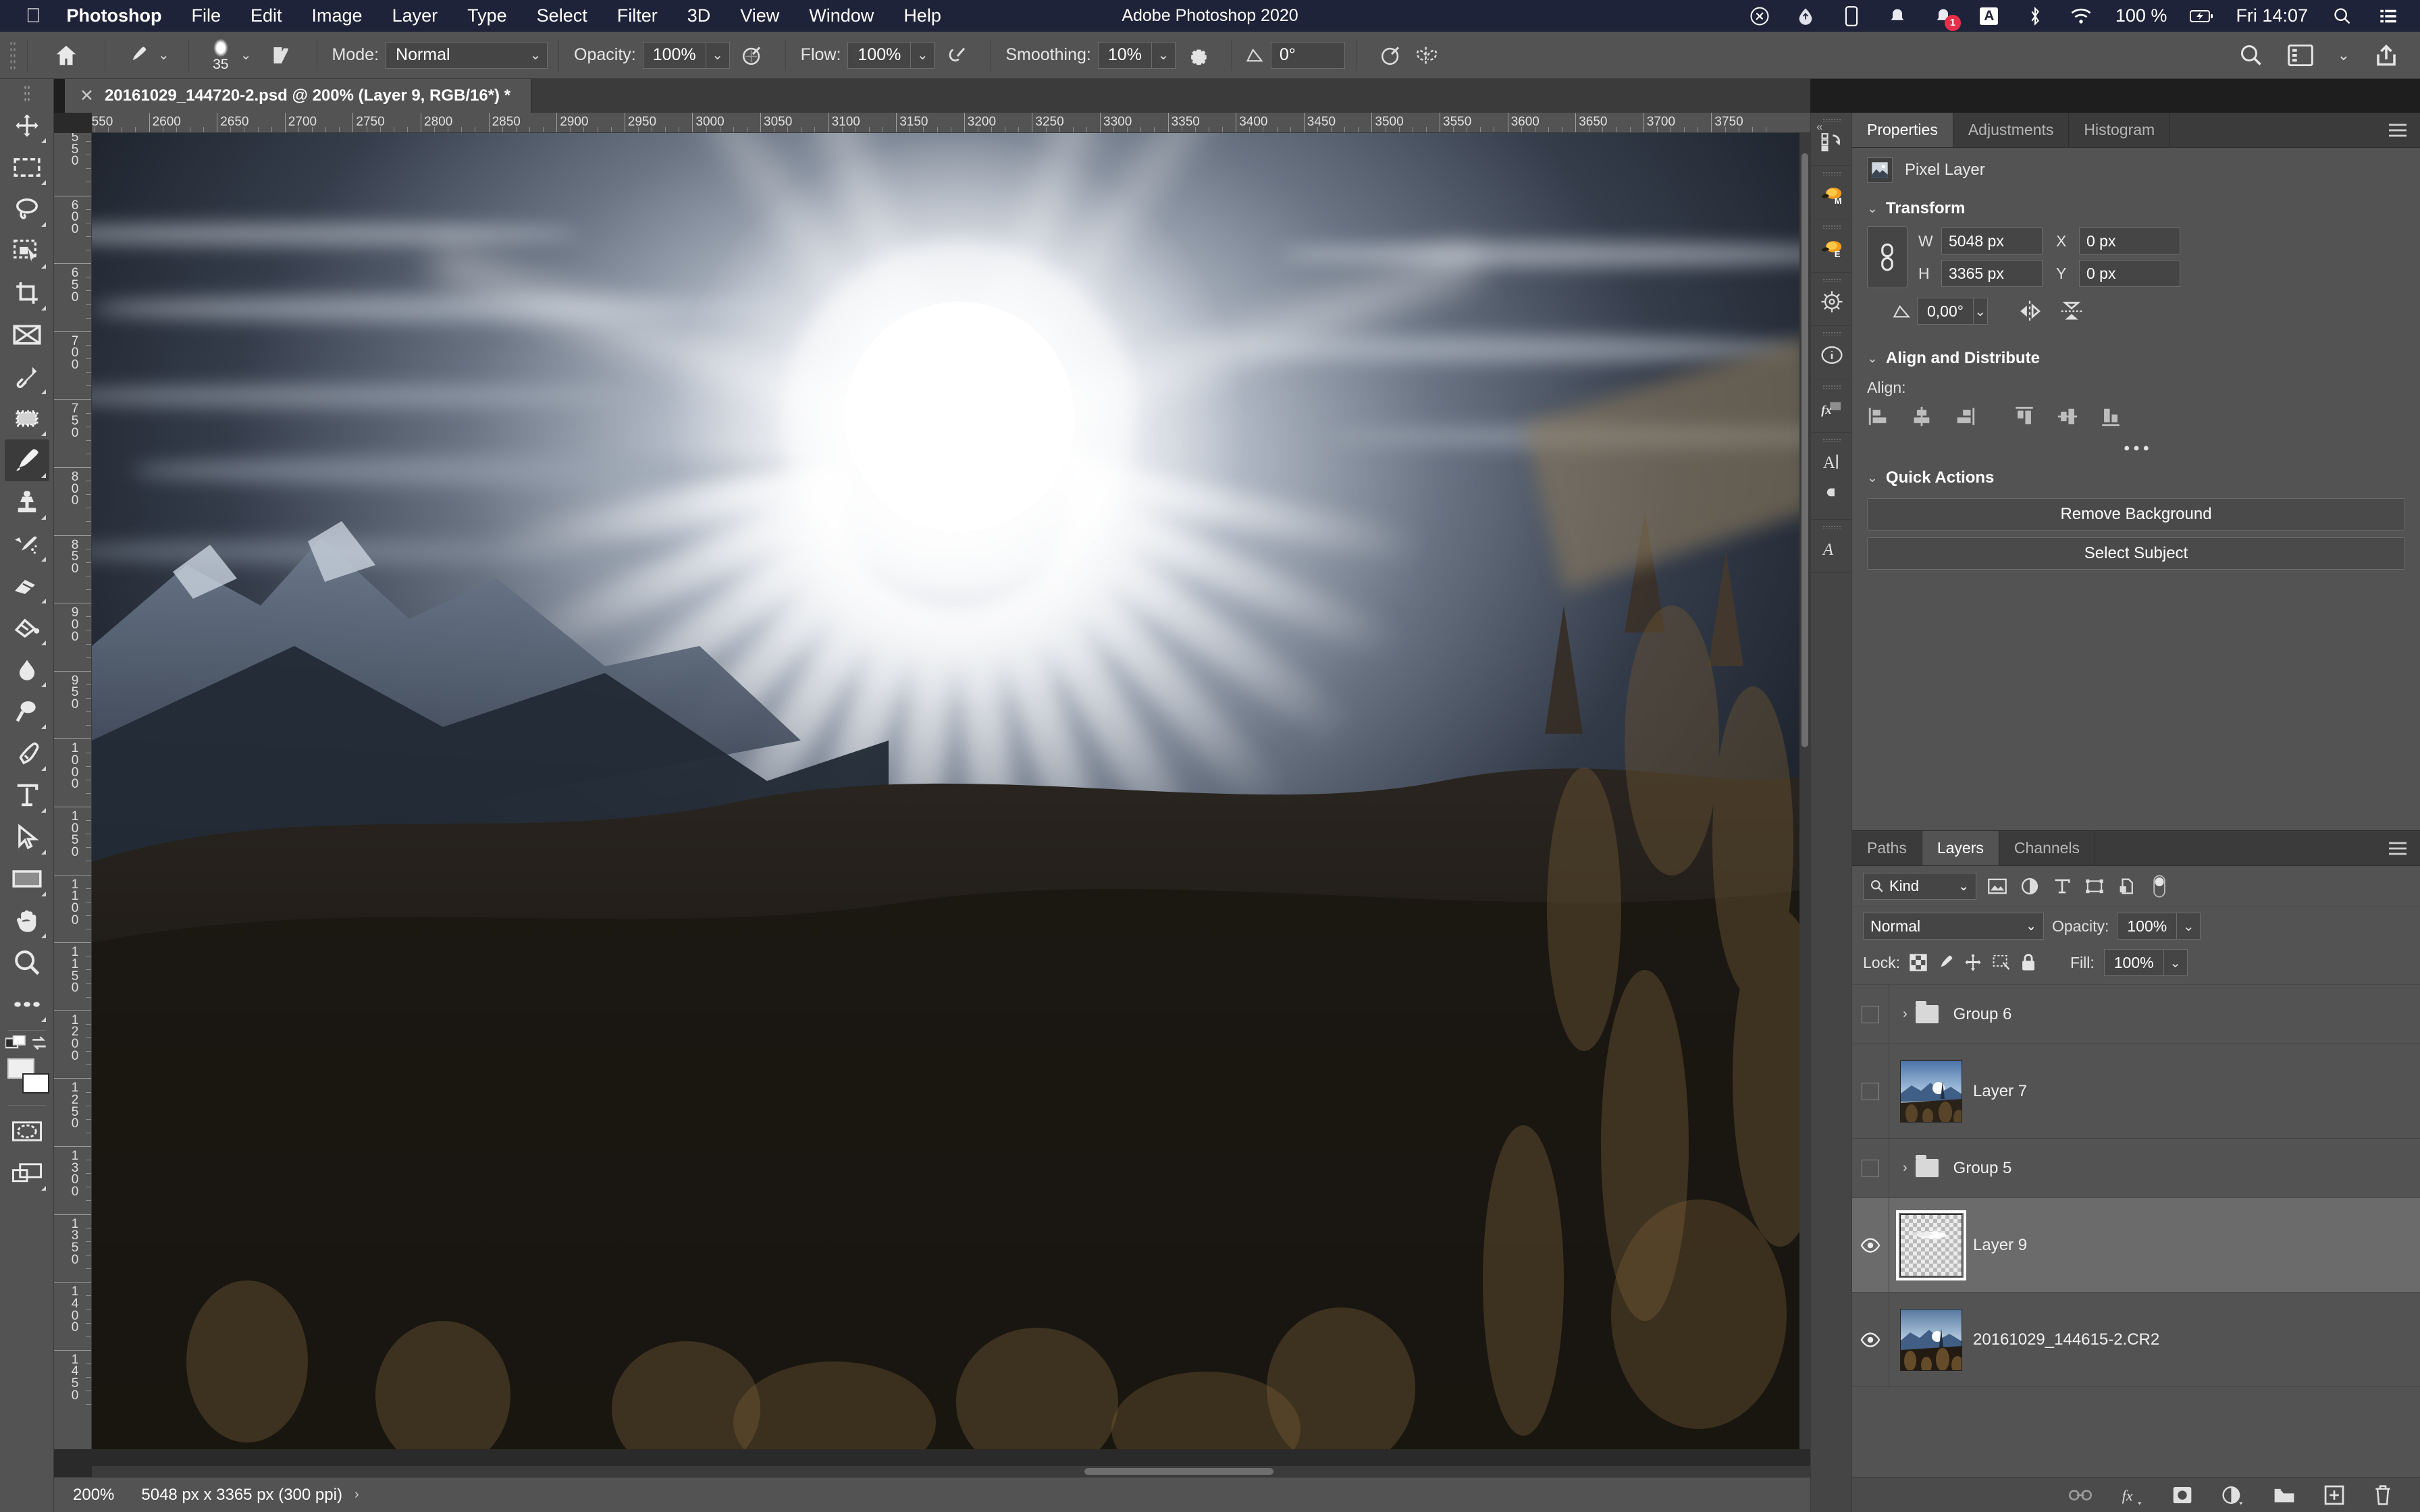 This screenshot has width=2420, height=1512. What do you see at coordinates (2029, 886) in the screenshot?
I see `adjustment-filter-icon` at bounding box center [2029, 886].